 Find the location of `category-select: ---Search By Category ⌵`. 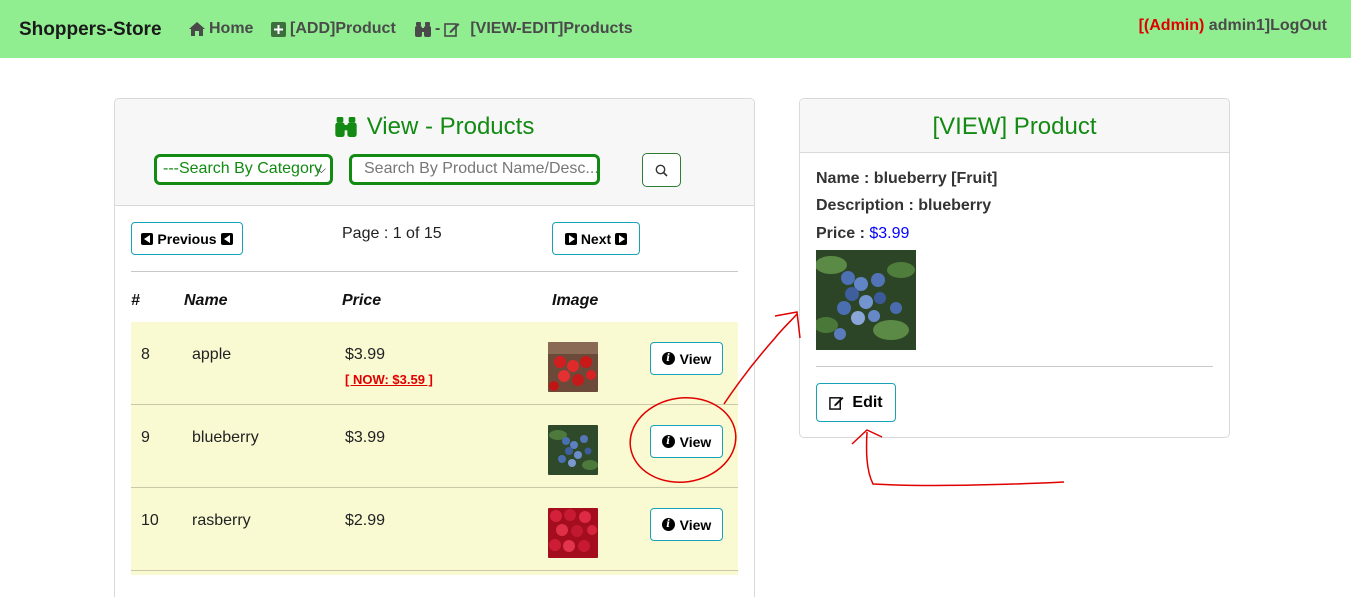

category-select: ---Search By Category ⌵ is located at coordinates (243, 169).